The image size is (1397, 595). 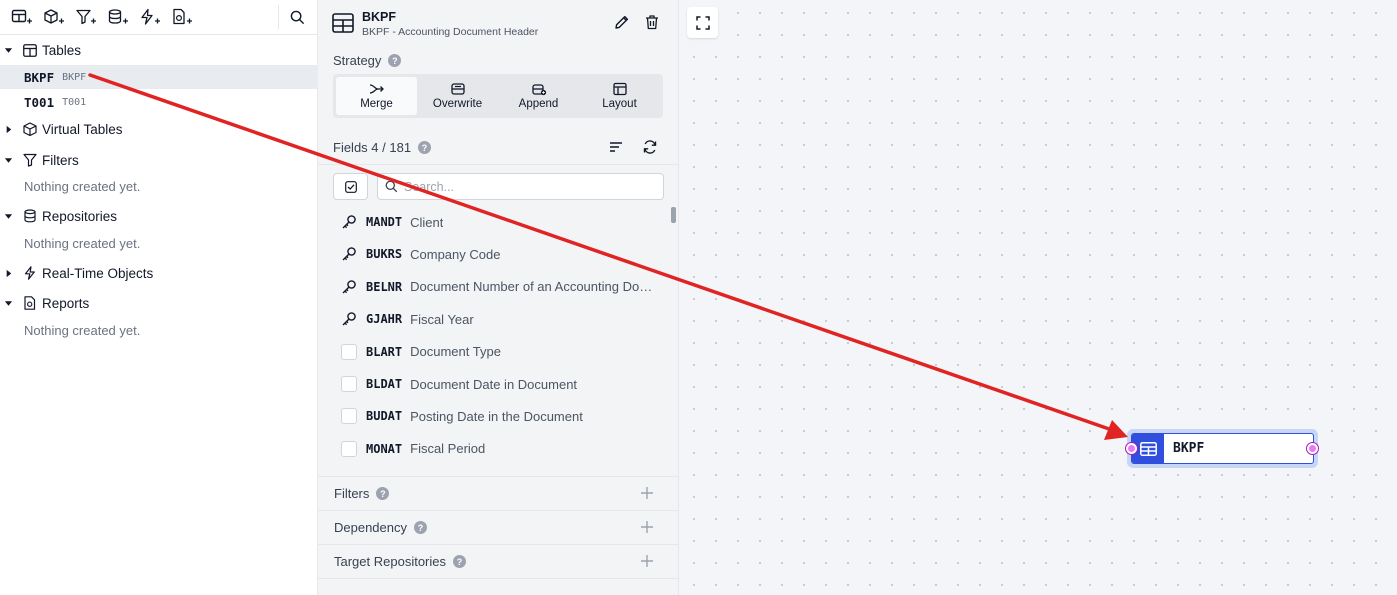 I want to click on field-code: BLART, so click(x=384, y=351).